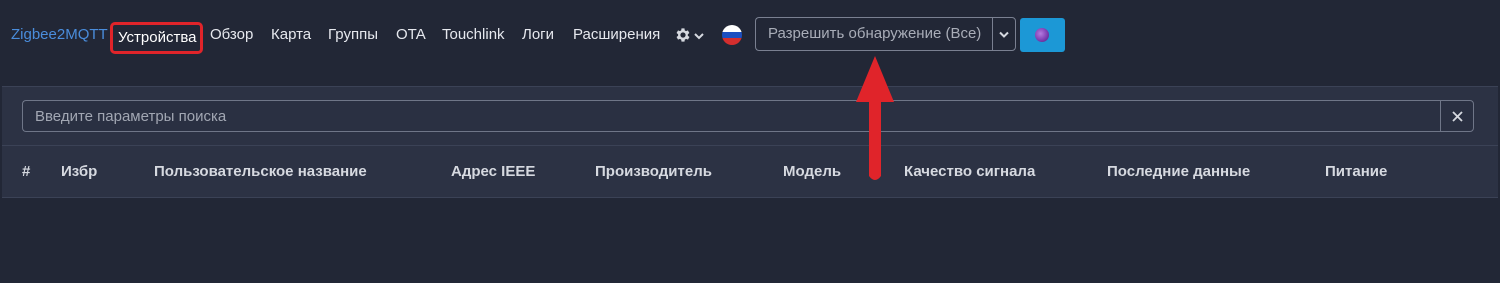 The image size is (1500, 283). Describe the element at coordinates (260, 172) in the screenshot. I see `column-header-friendly-name: Пользовательское название` at that location.